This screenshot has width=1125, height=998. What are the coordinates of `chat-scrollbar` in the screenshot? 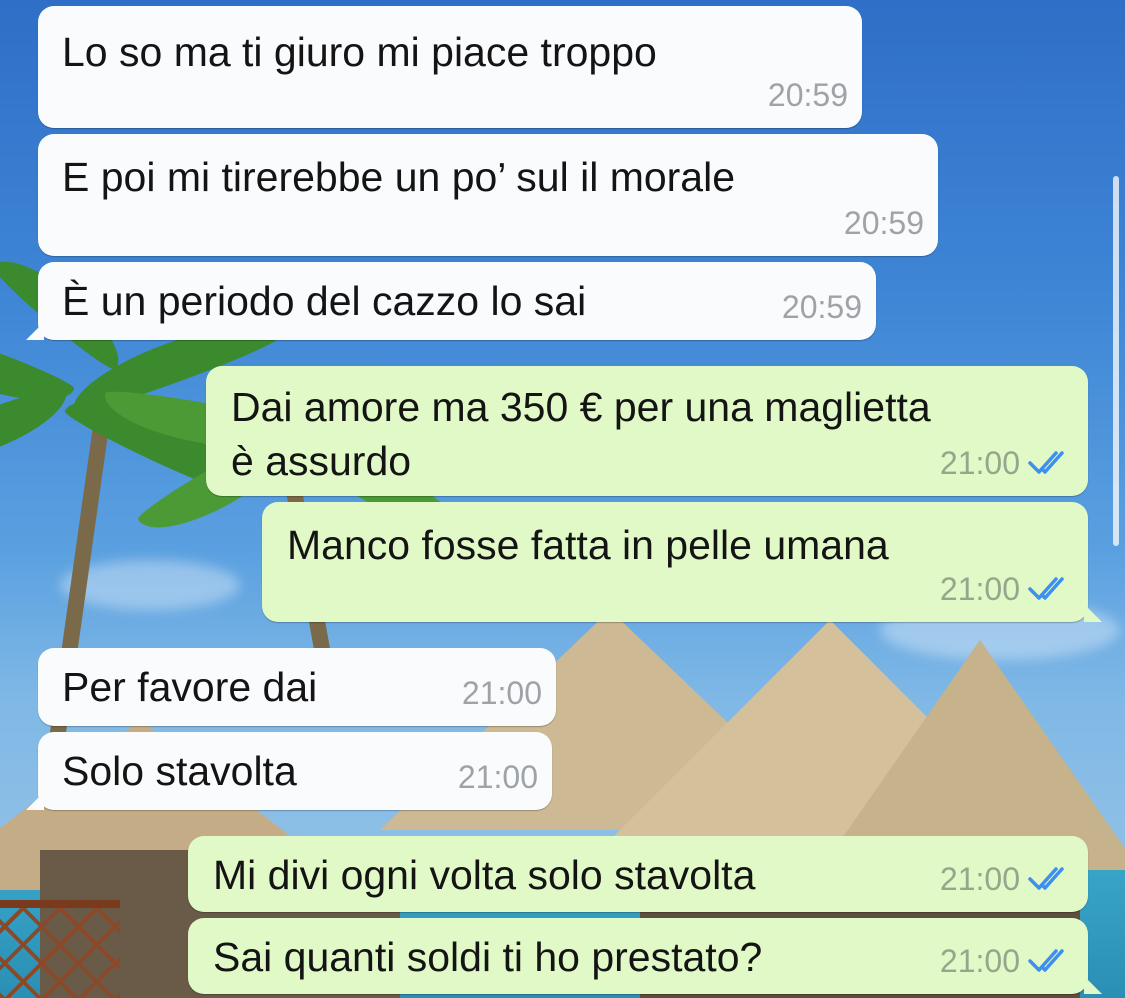 It's located at (1116, 361).